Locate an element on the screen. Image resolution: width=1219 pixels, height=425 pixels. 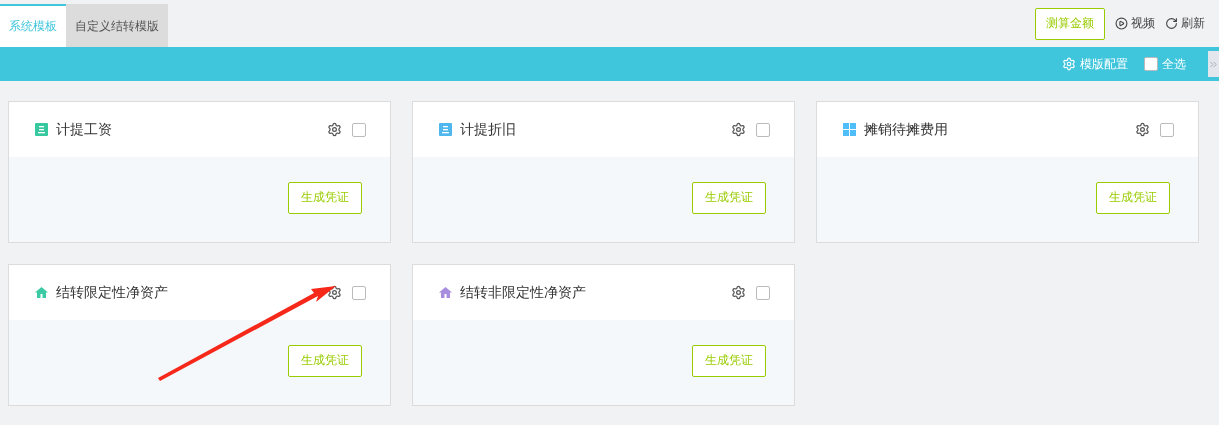
card-title: 结转限定性净资产 is located at coordinates (112, 292).